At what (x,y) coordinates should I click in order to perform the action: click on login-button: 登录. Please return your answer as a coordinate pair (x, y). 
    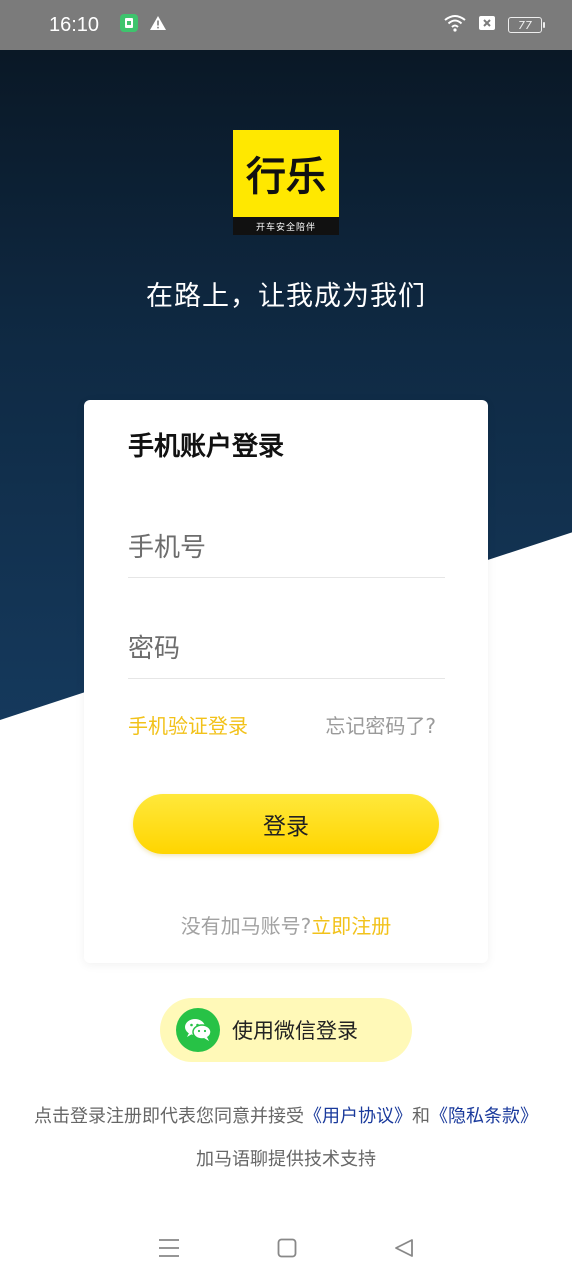
    Looking at the image, I should click on (286, 824).